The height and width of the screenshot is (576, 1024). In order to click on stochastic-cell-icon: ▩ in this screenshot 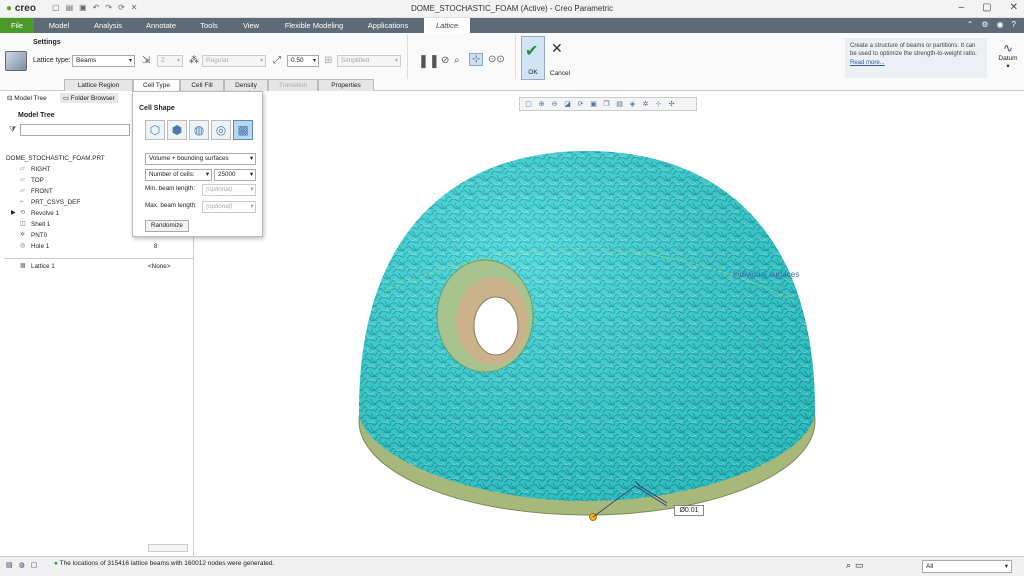, I will do `click(243, 130)`.